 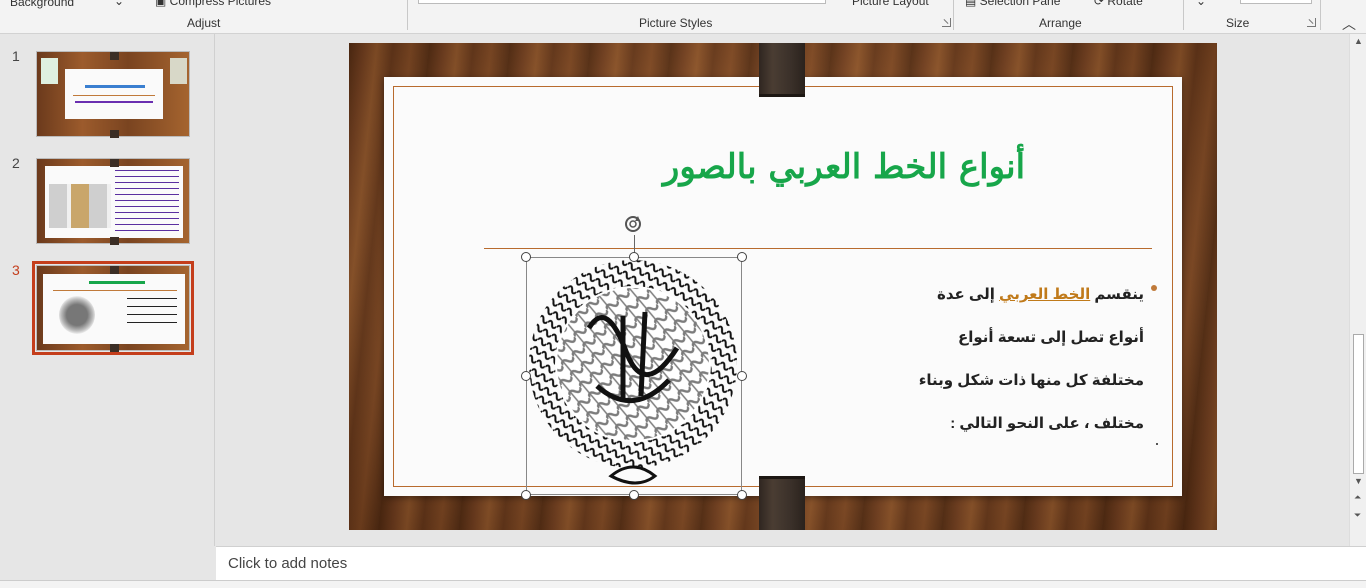 I want to click on calligraphy-picture, so click(x=634, y=376).